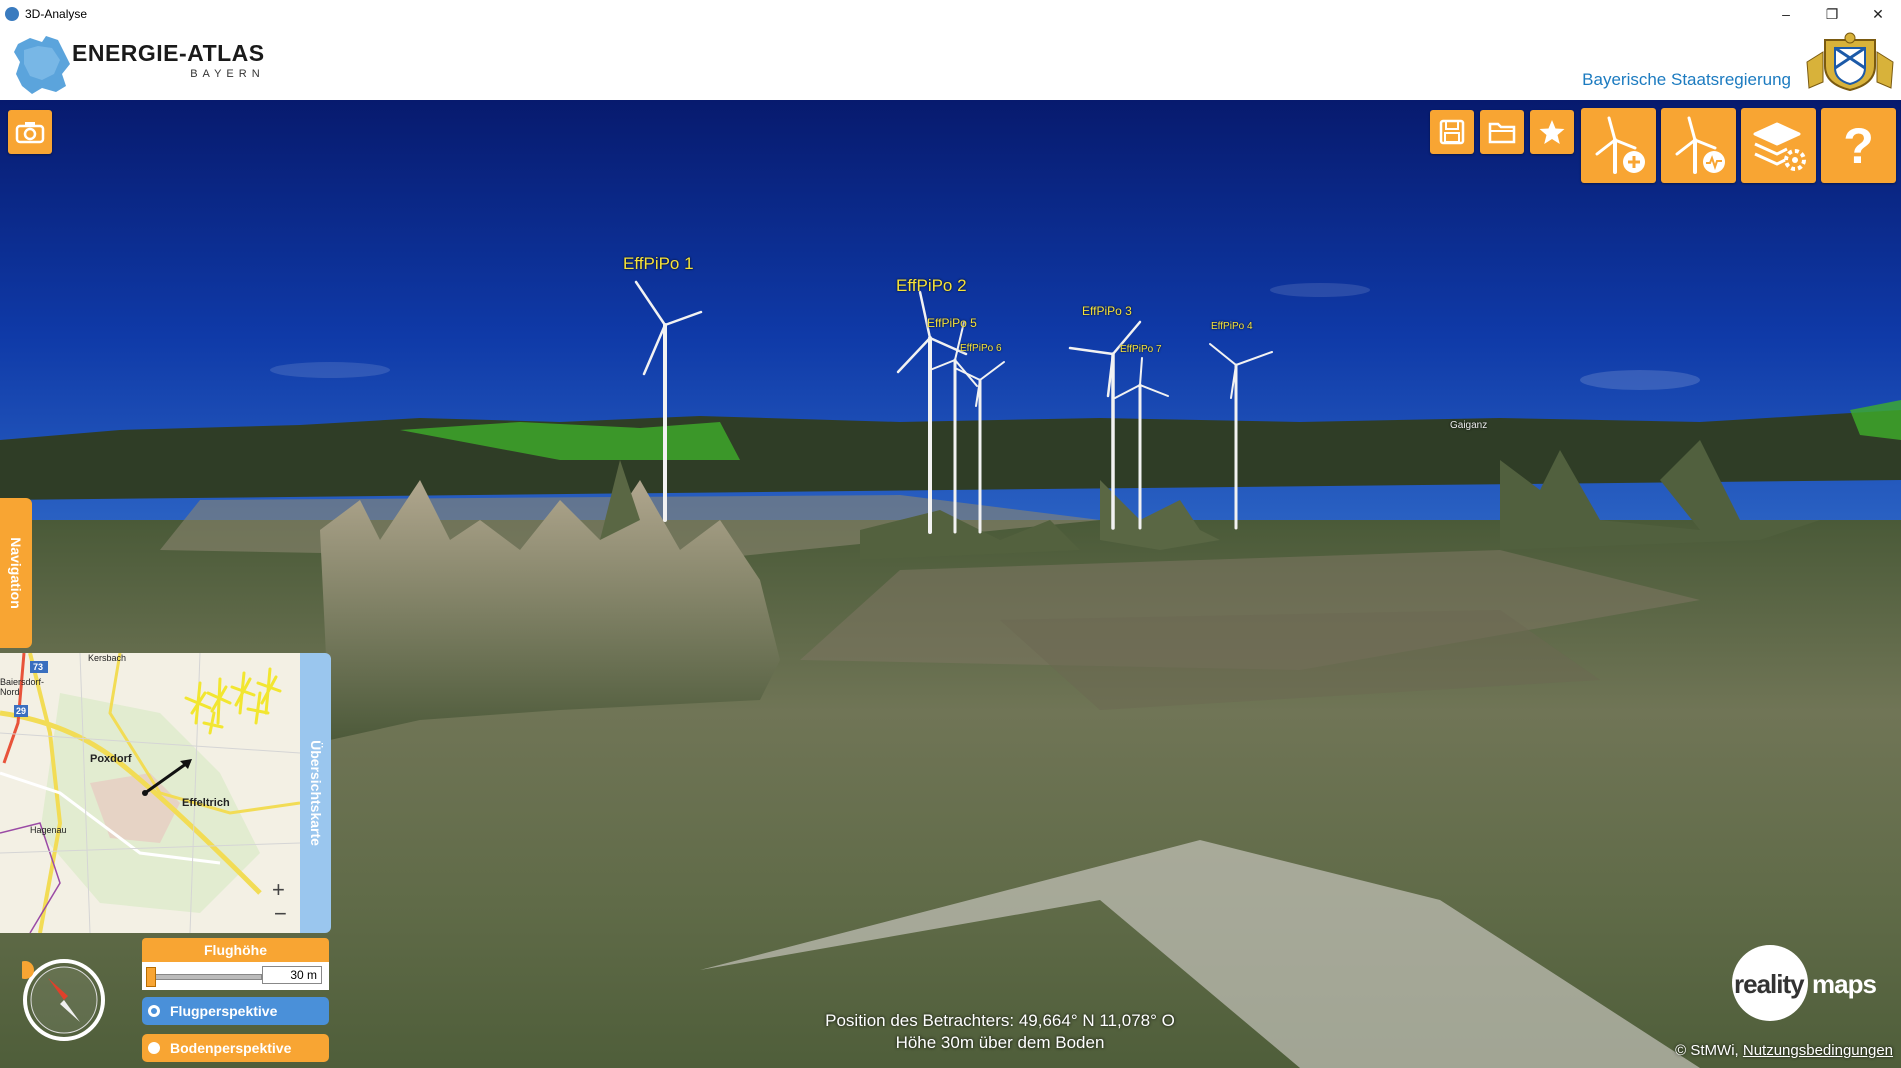 The image size is (1901, 1068). What do you see at coordinates (931, 286) in the screenshot?
I see `turbine-label-2: EffPiPo 2` at bounding box center [931, 286].